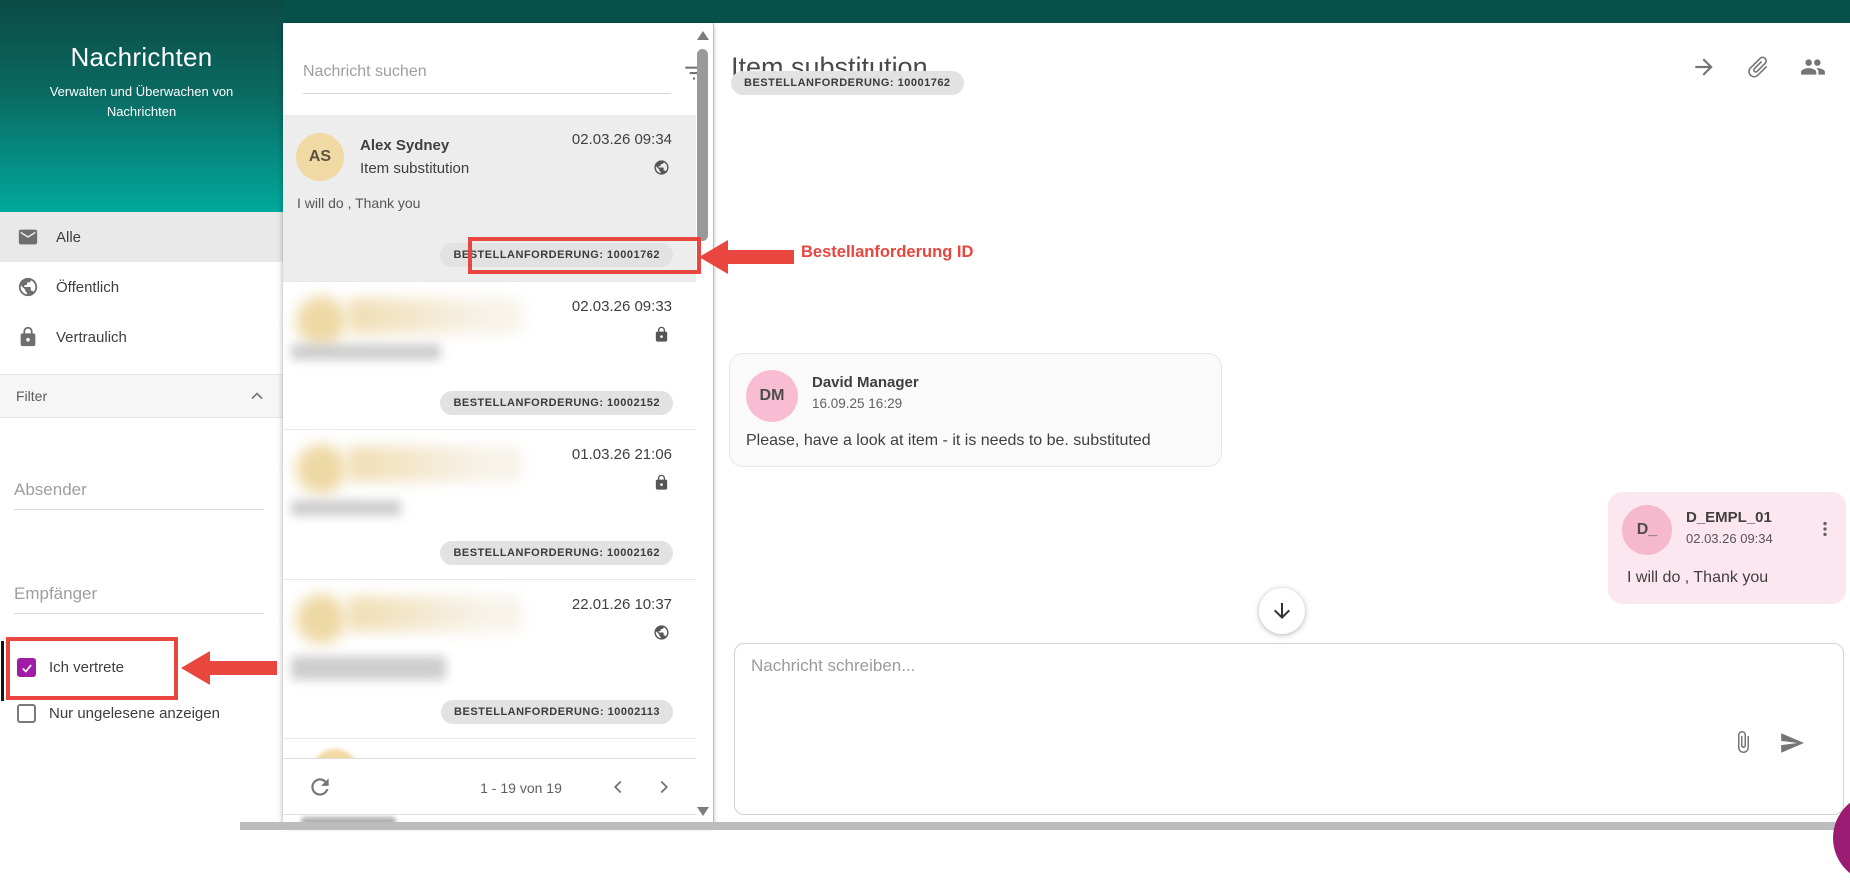  What do you see at coordinates (887, 252) in the screenshot?
I see `annotation-label: Bestellanforderung ID` at bounding box center [887, 252].